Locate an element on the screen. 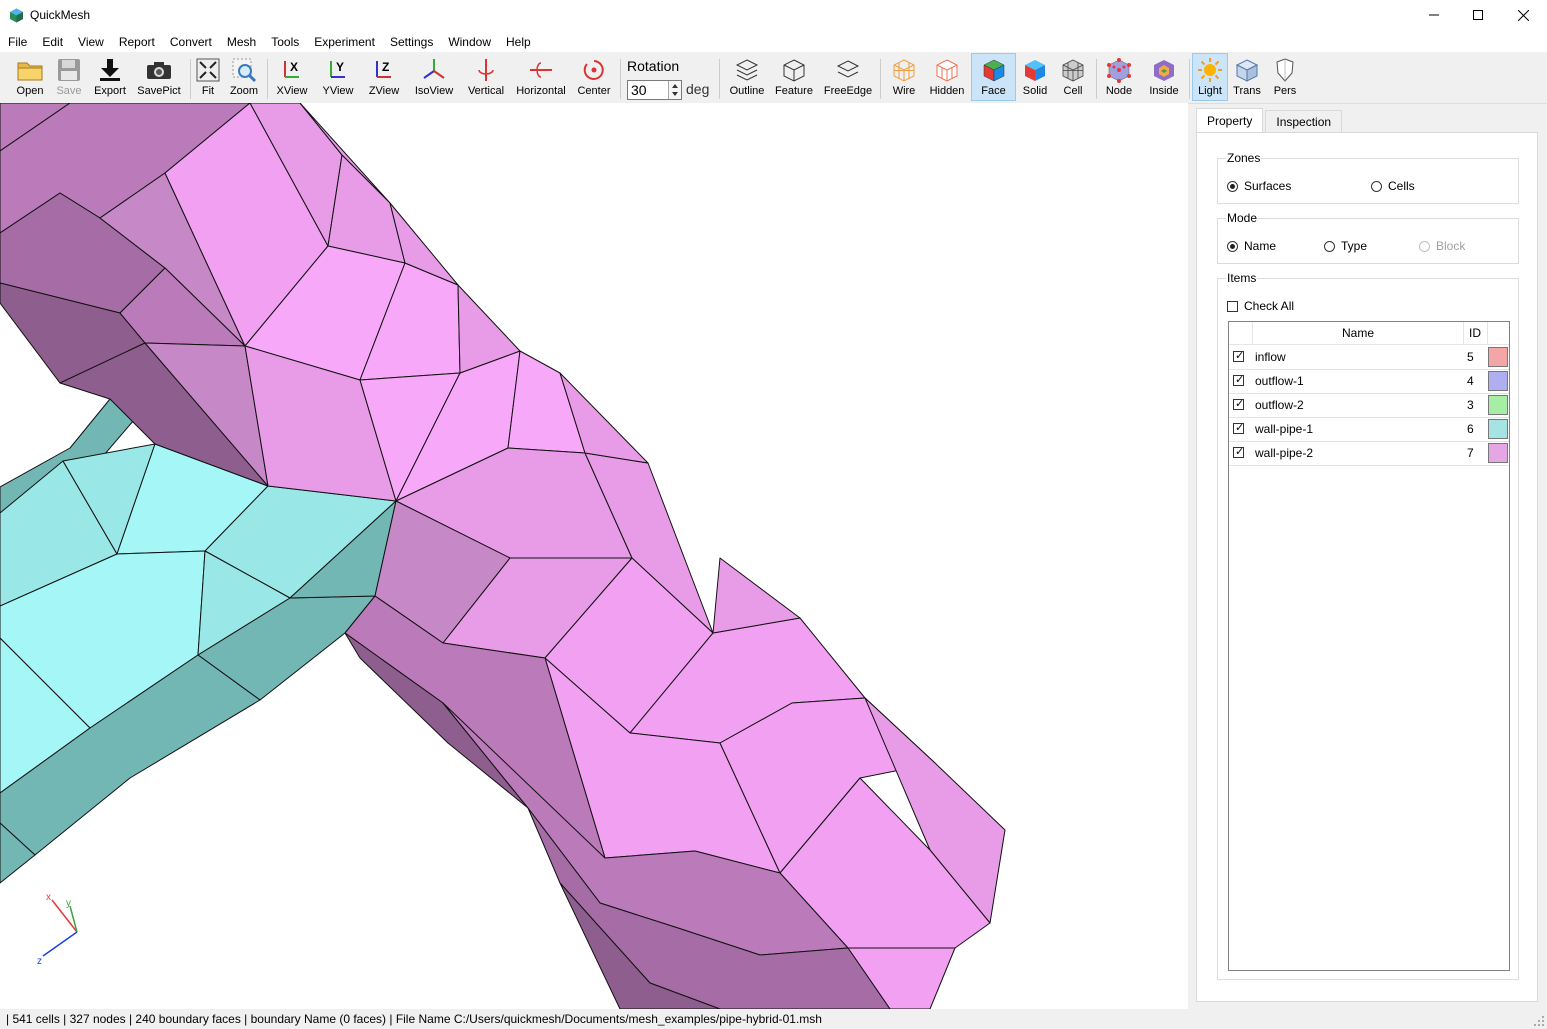  horizontal-rotate-button: Horizontal is located at coordinates (541, 78).